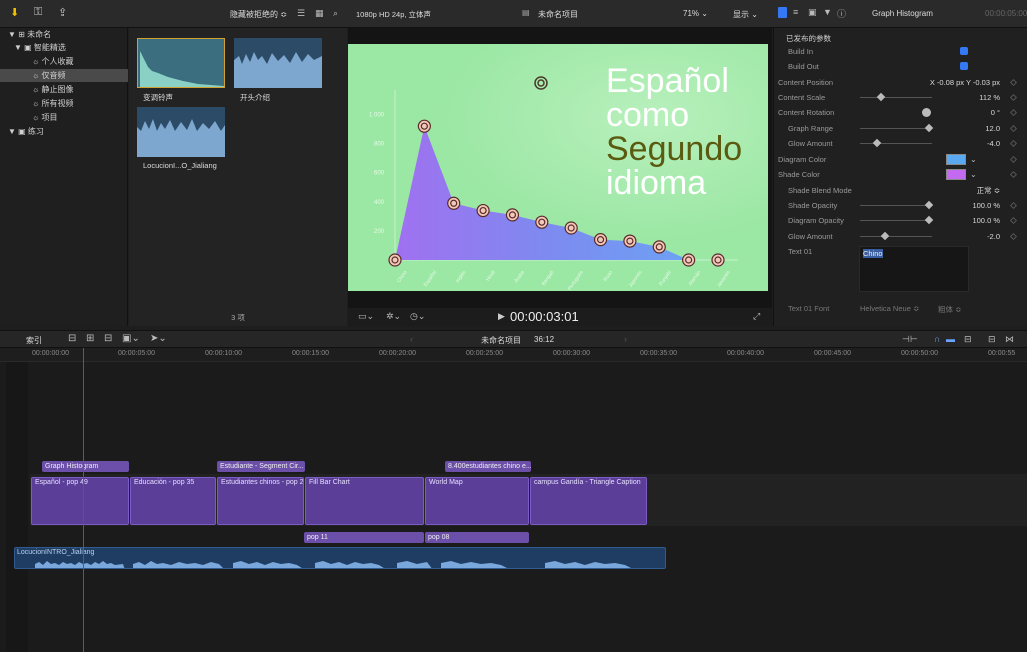 This screenshot has height=652, width=1027. What do you see at coordinates (64, 34) in the screenshot?
I see `library-item-untitled: ▼ ⊞ 未命名` at bounding box center [64, 34].